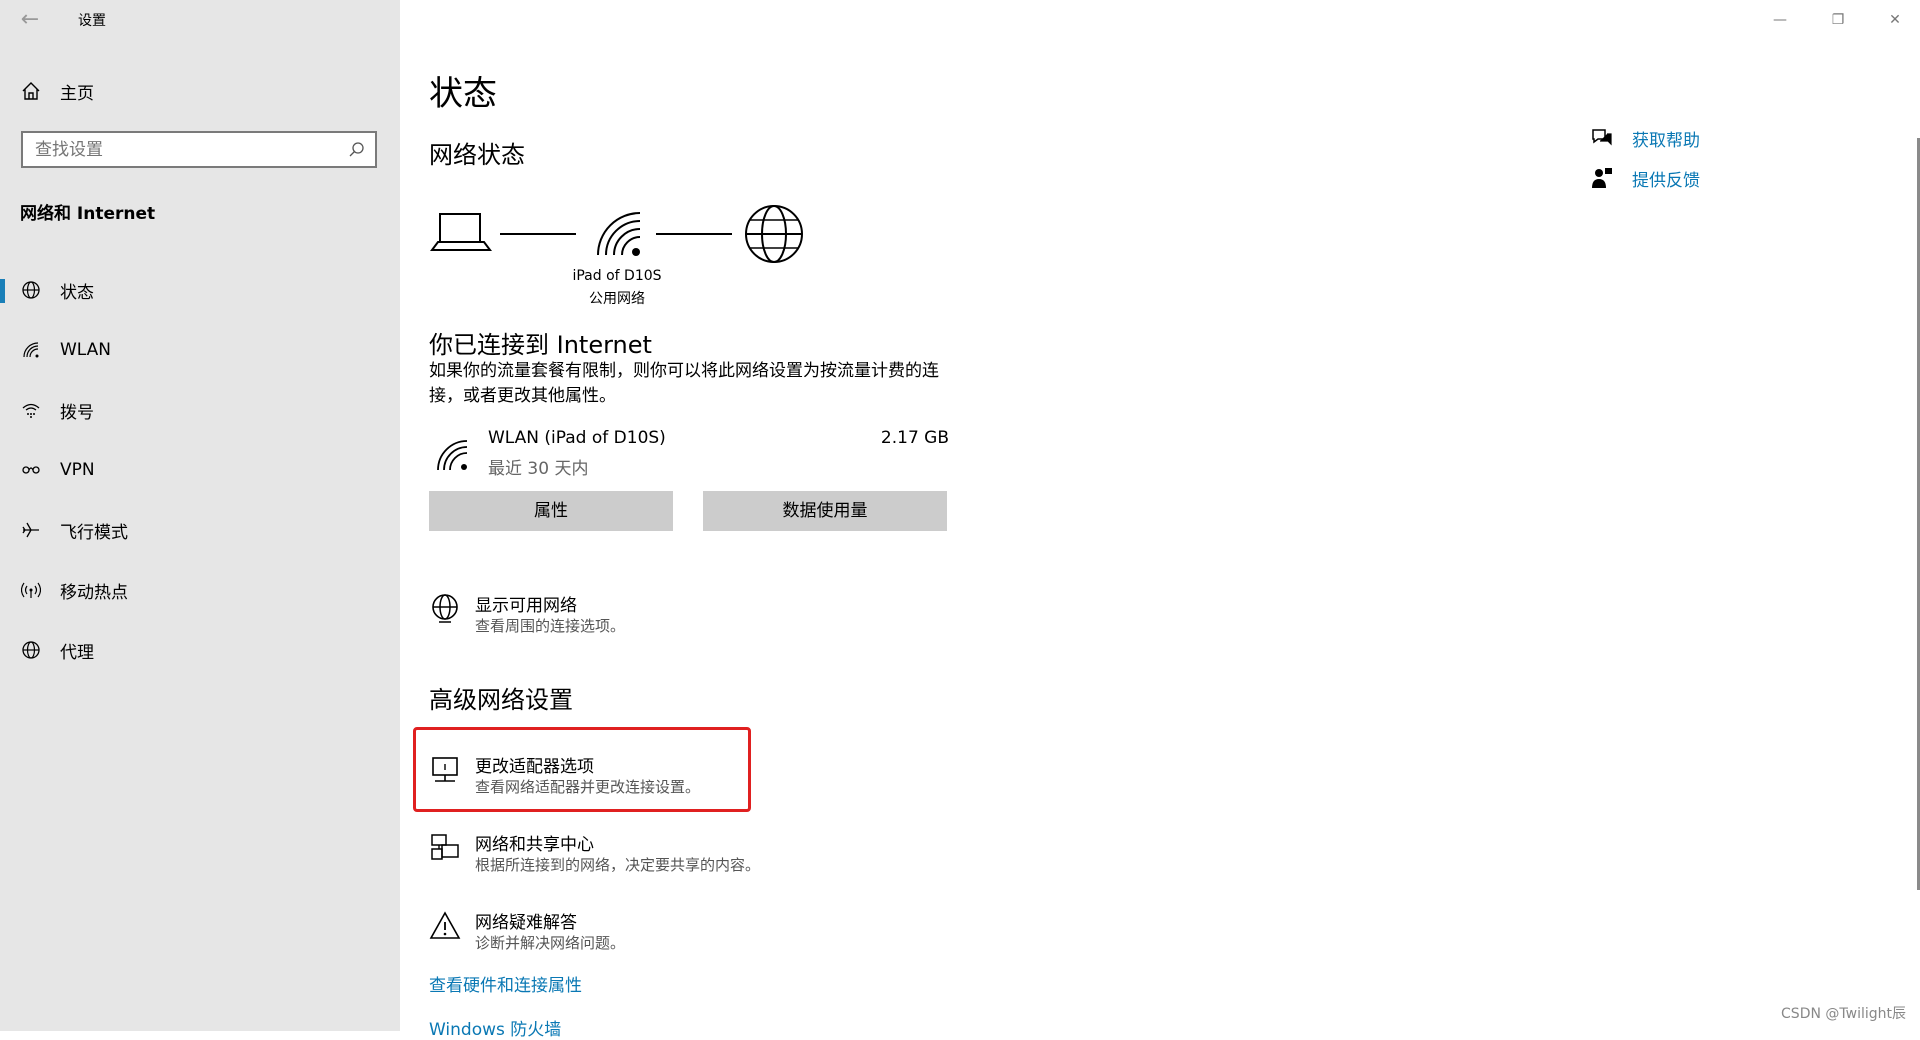 This screenshot has width=1920, height=1040. I want to click on properties-button: 属性, so click(551, 511).